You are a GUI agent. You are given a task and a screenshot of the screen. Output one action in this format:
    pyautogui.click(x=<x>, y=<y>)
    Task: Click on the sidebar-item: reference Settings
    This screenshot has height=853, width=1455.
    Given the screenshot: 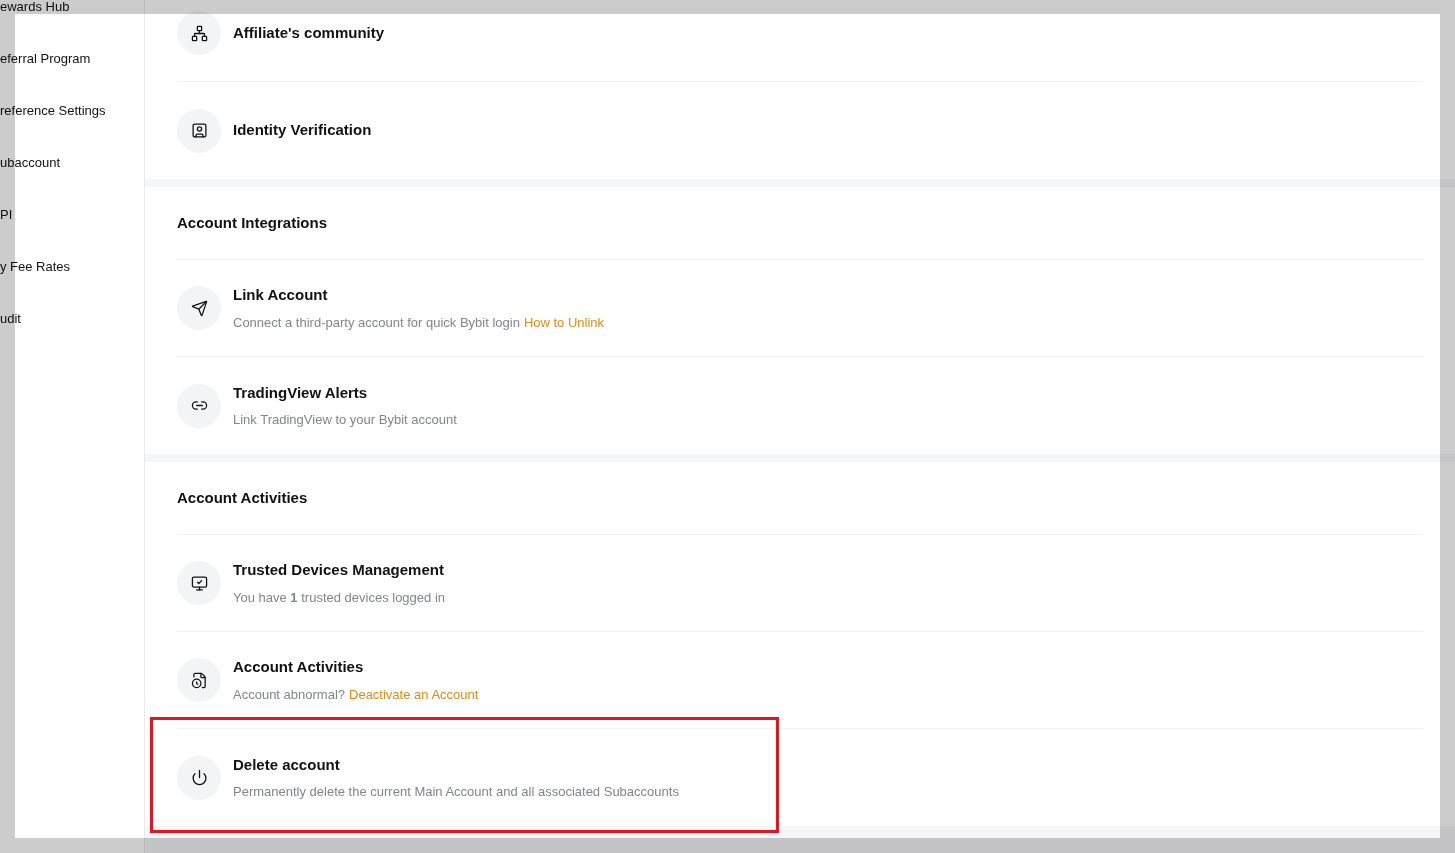 What is the action you would take?
    pyautogui.click(x=72, y=111)
    